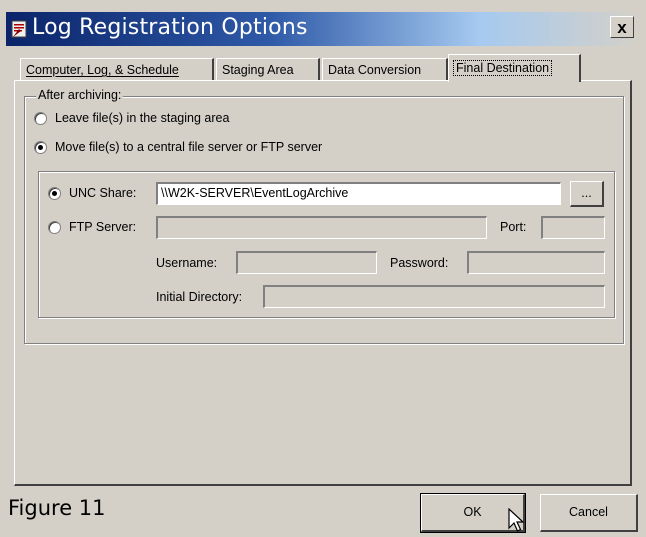 The height and width of the screenshot is (537, 646). Describe the element at coordinates (103, 193) in the screenshot. I see `unc-share-label: UNC Share:` at that location.